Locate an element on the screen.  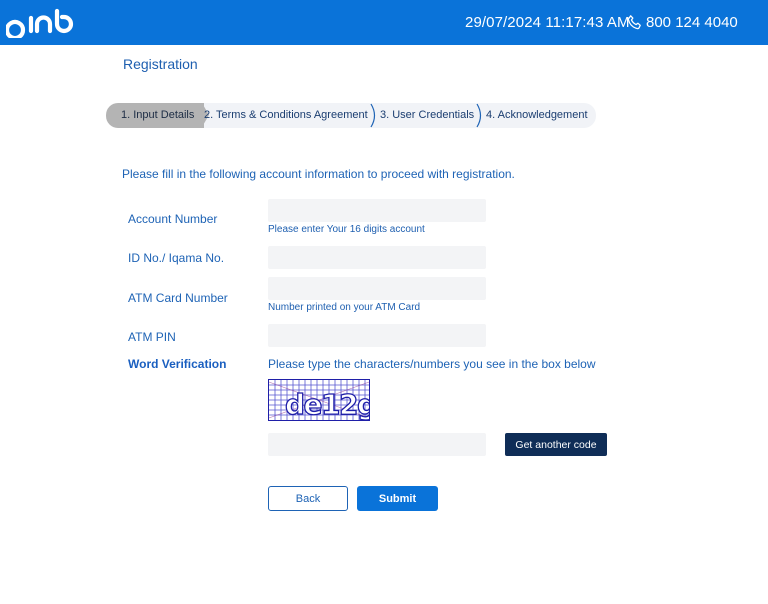
captcha-image: de12g is located at coordinates (319, 400).